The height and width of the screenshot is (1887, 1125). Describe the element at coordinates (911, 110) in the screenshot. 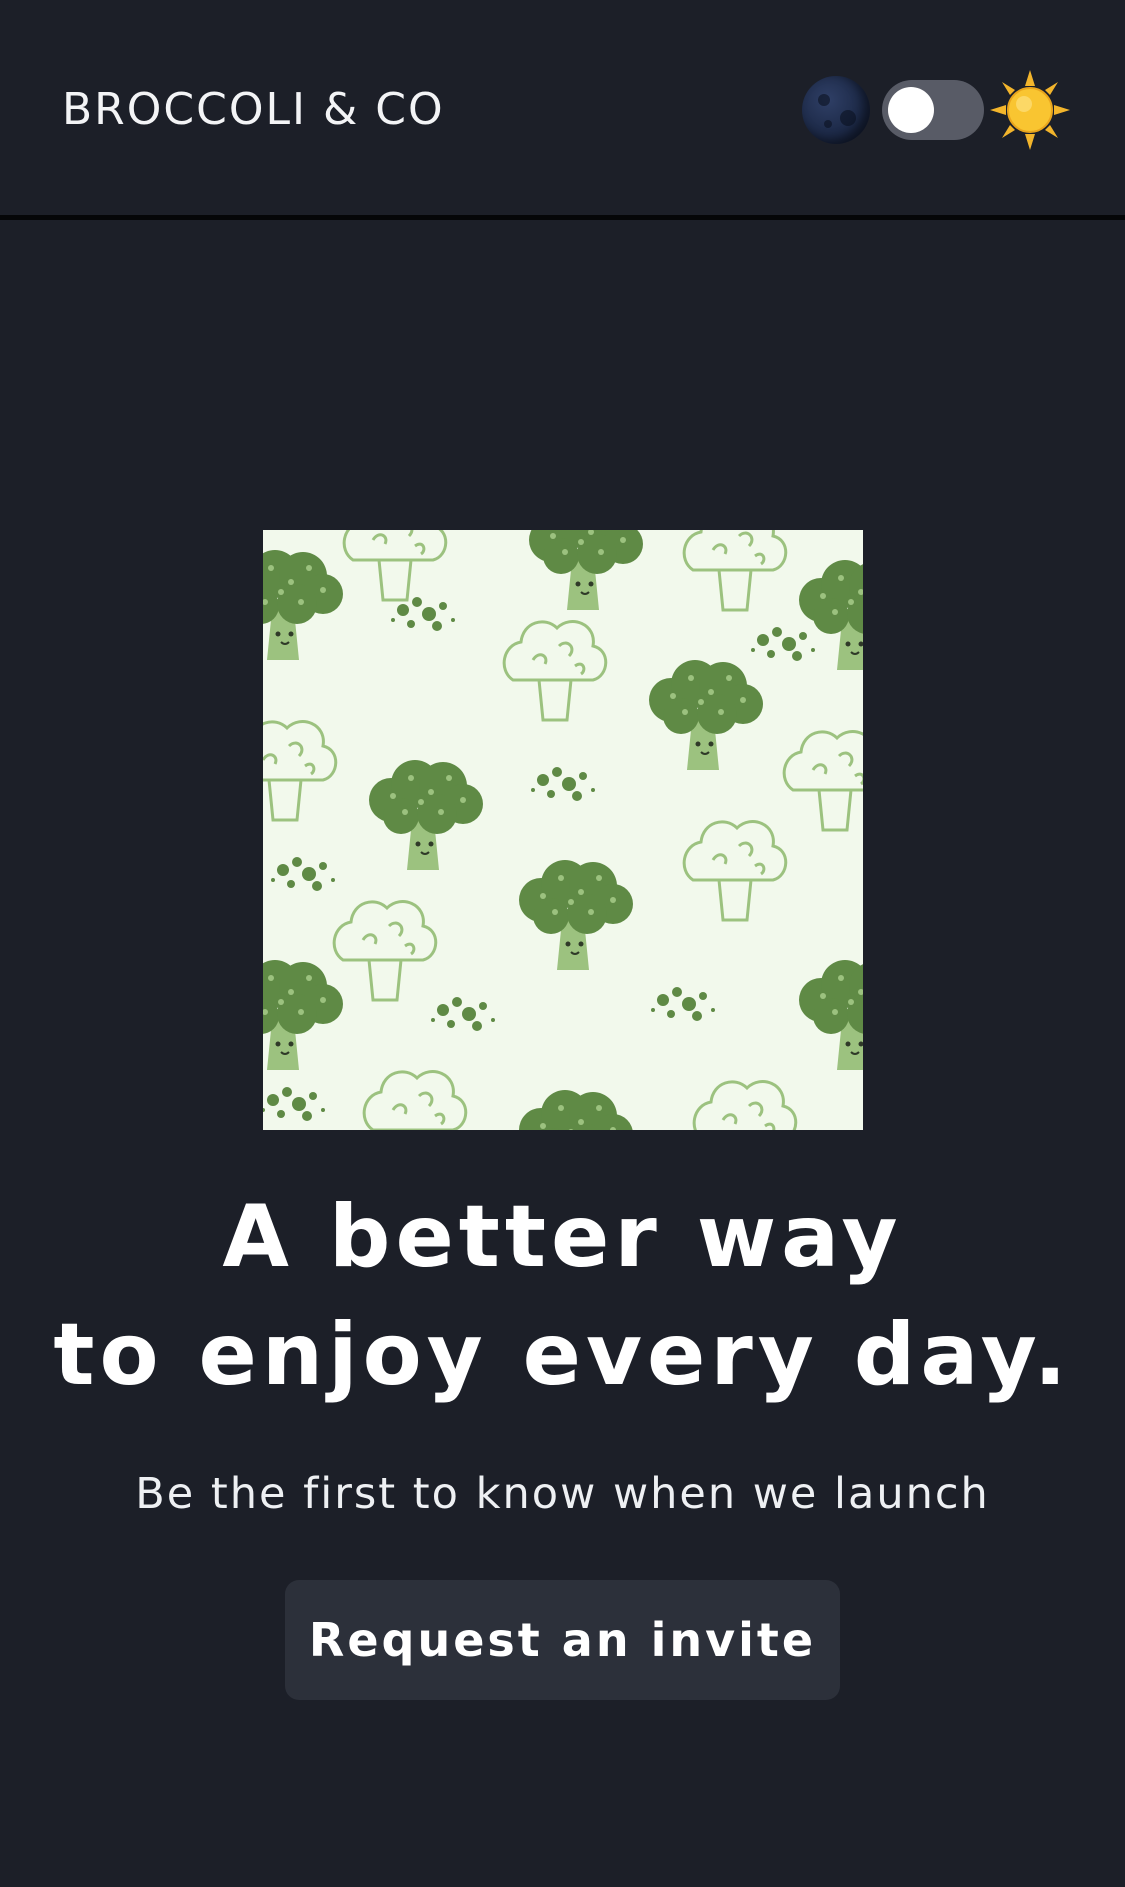

I see `toggle-knob` at that location.